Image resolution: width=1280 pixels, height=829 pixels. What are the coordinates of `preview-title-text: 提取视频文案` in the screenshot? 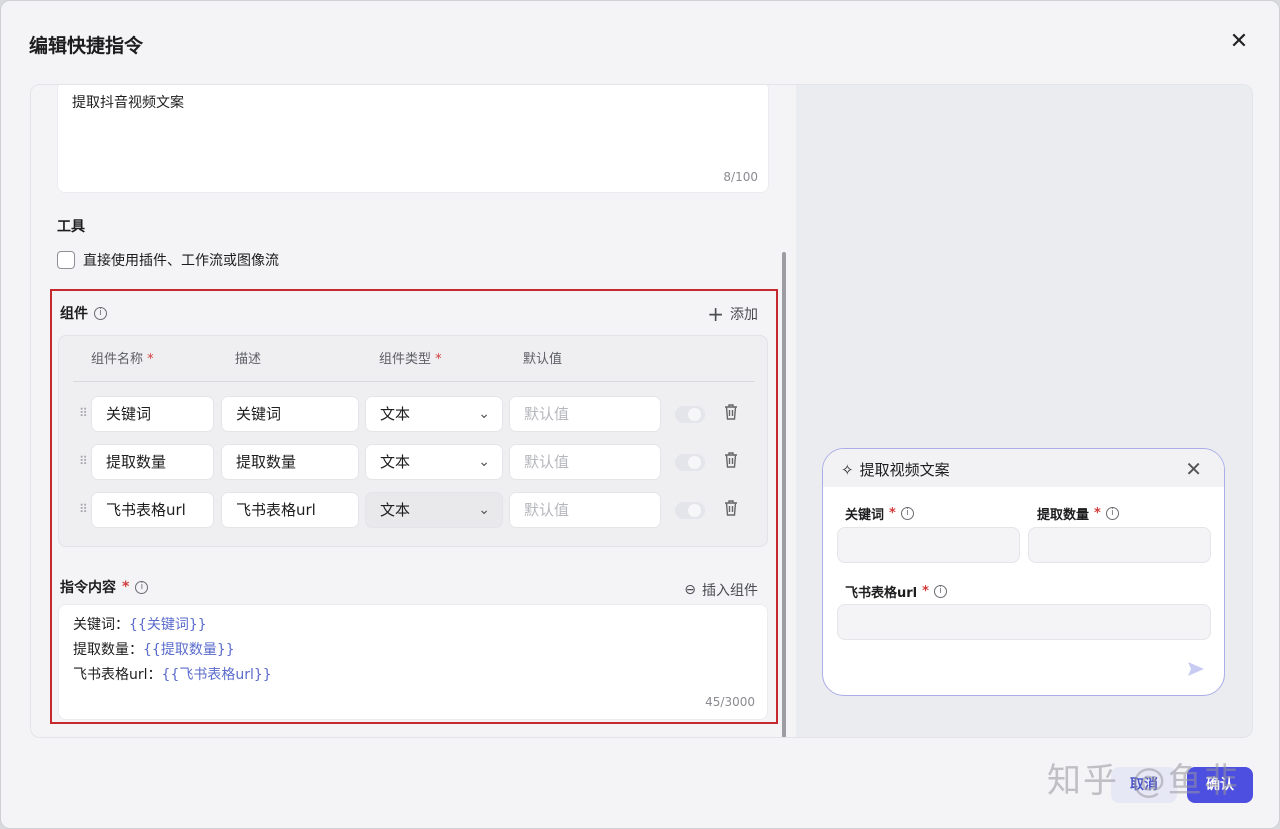 It's located at (904, 470).